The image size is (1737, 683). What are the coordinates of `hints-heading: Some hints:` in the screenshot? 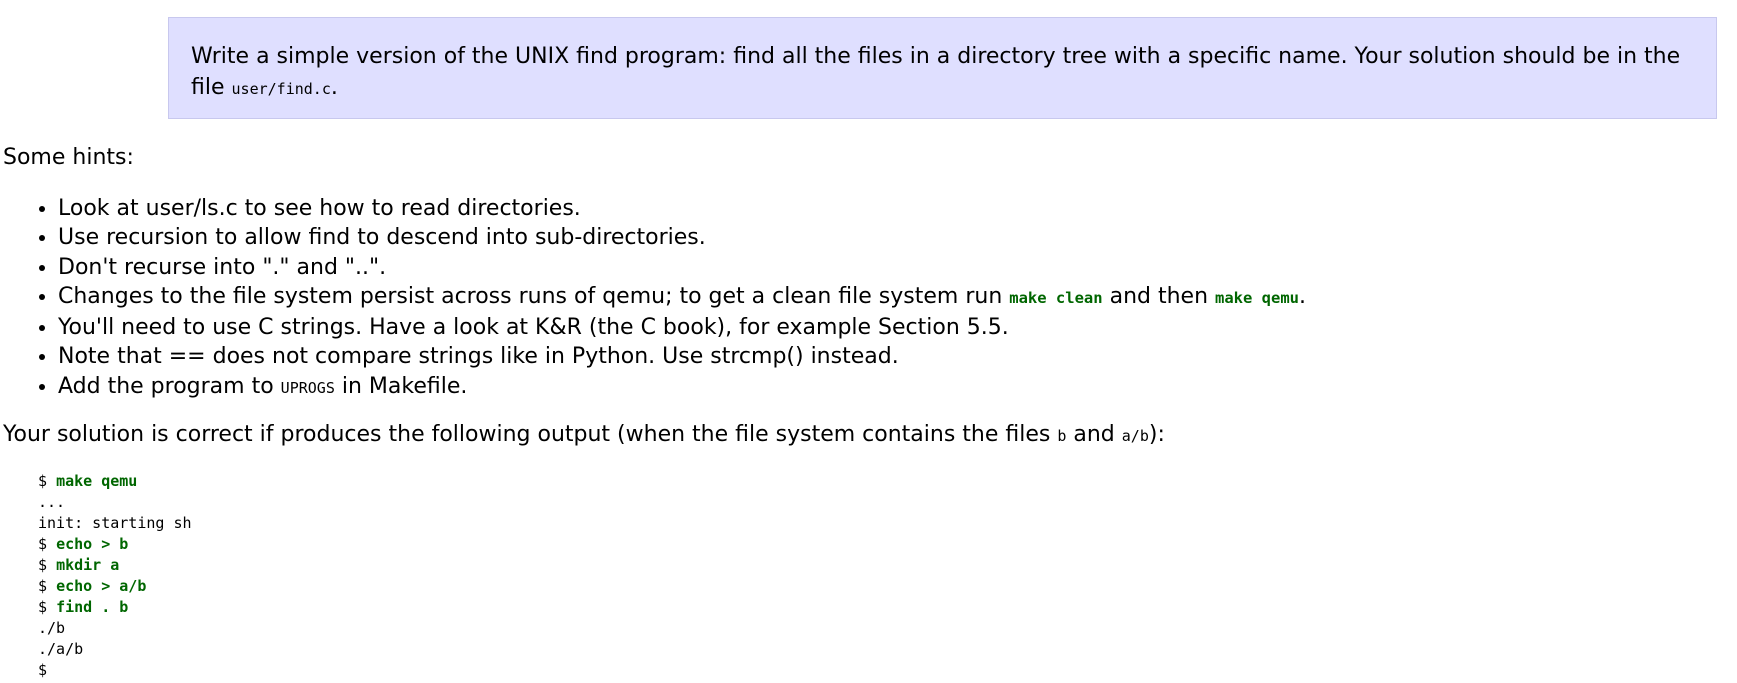 It's located at (68, 157).